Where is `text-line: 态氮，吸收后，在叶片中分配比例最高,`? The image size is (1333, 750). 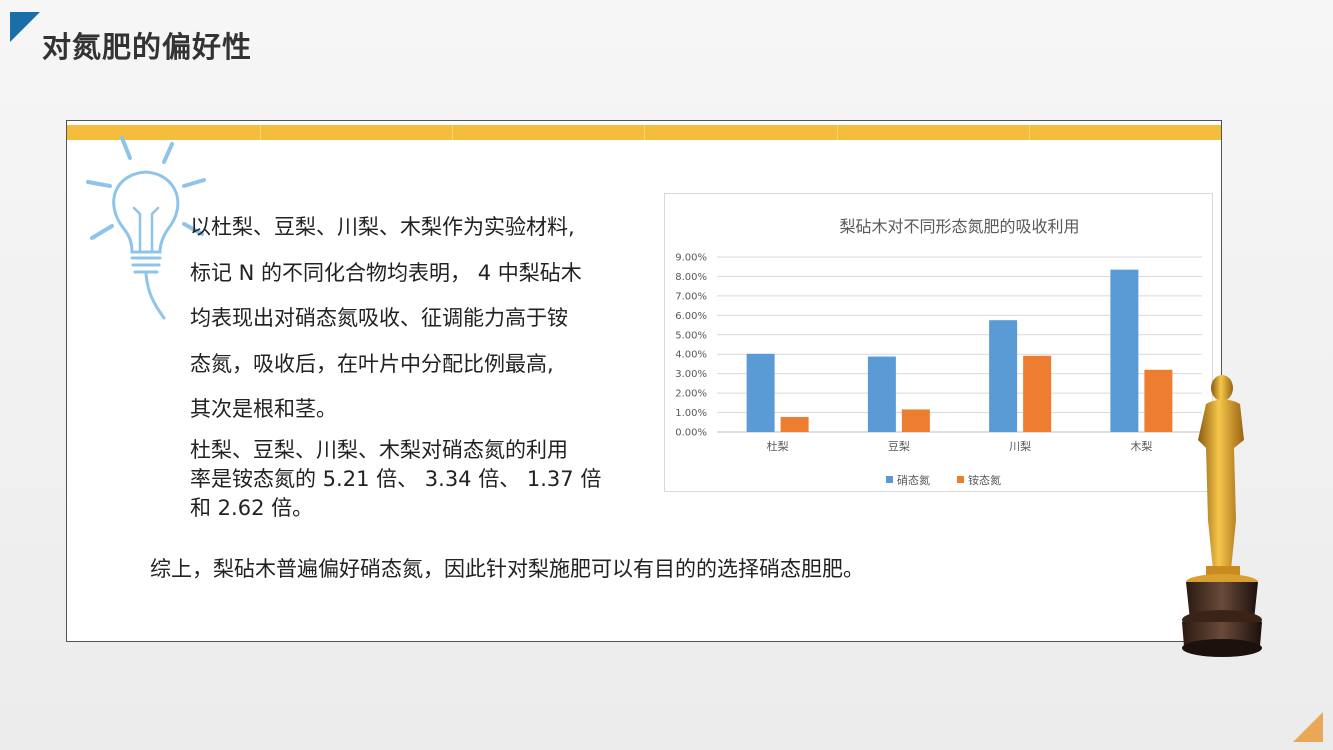
text-line: 态氮，吸收后，在叶片中分配比例最高, is located at coordinates (372, 363).